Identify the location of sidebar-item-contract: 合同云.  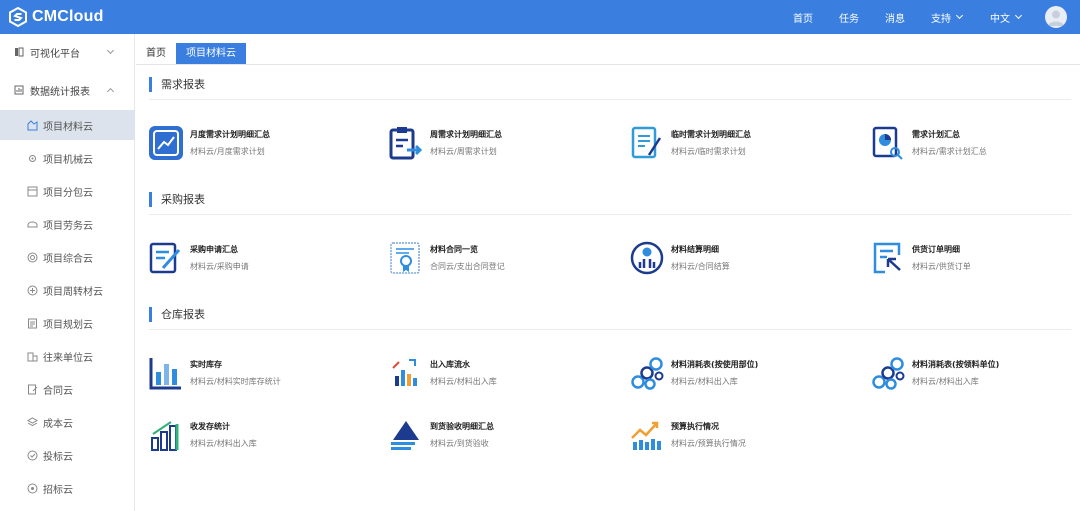
(67, 389).